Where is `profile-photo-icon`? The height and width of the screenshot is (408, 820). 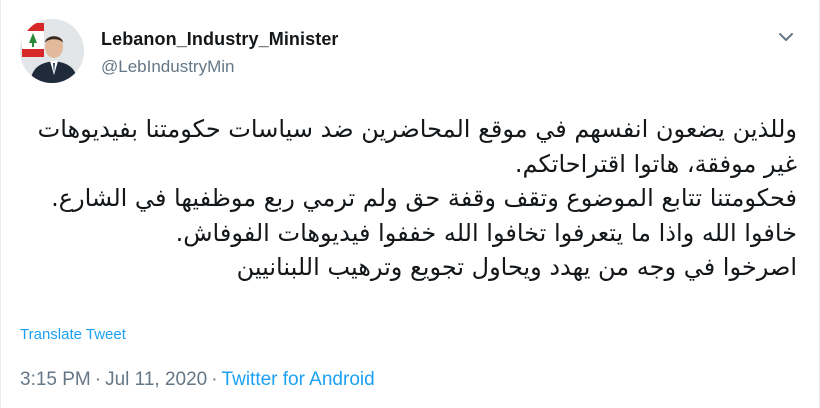 profile-photo-icon is located at coordinates (52, 51).